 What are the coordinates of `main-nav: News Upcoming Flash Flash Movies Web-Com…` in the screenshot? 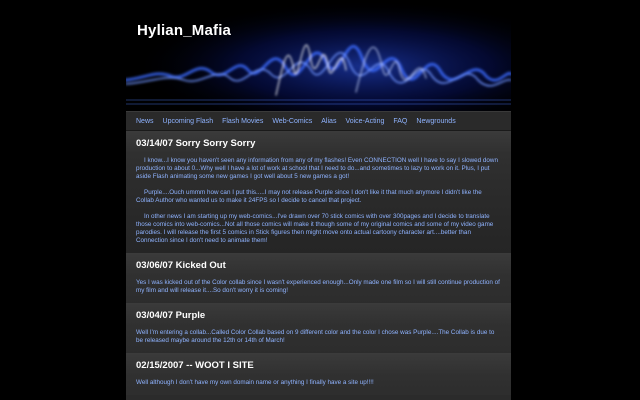 It's located at (318, 121).